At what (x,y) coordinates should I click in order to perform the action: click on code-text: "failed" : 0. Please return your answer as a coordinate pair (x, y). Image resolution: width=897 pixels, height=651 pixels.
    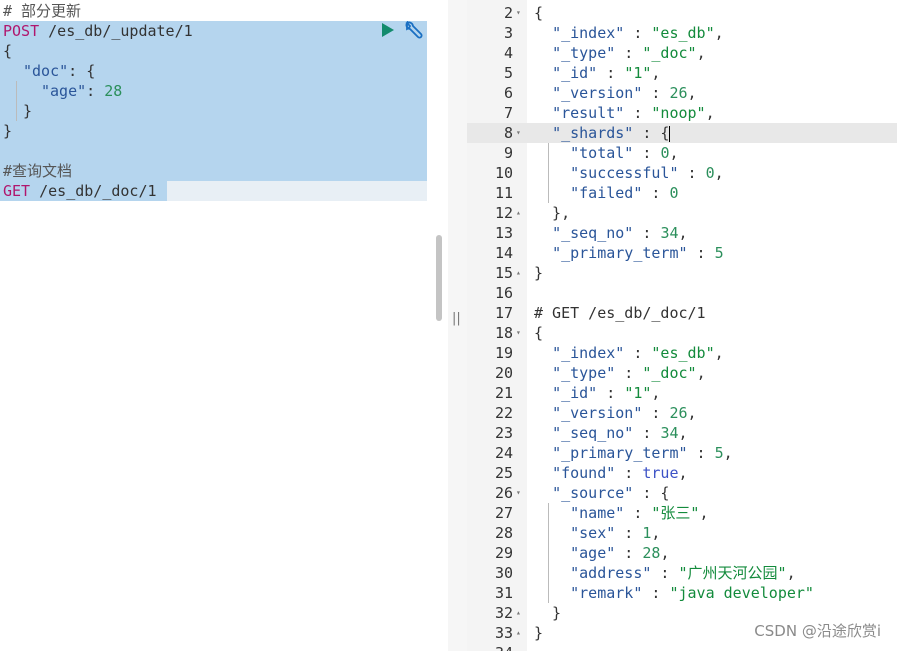
    Looking at the image, I should click on (624, 193).